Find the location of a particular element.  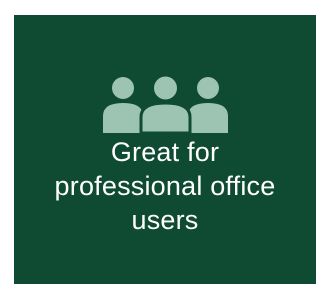

users-group-icon is located at coordinates (165, 104).